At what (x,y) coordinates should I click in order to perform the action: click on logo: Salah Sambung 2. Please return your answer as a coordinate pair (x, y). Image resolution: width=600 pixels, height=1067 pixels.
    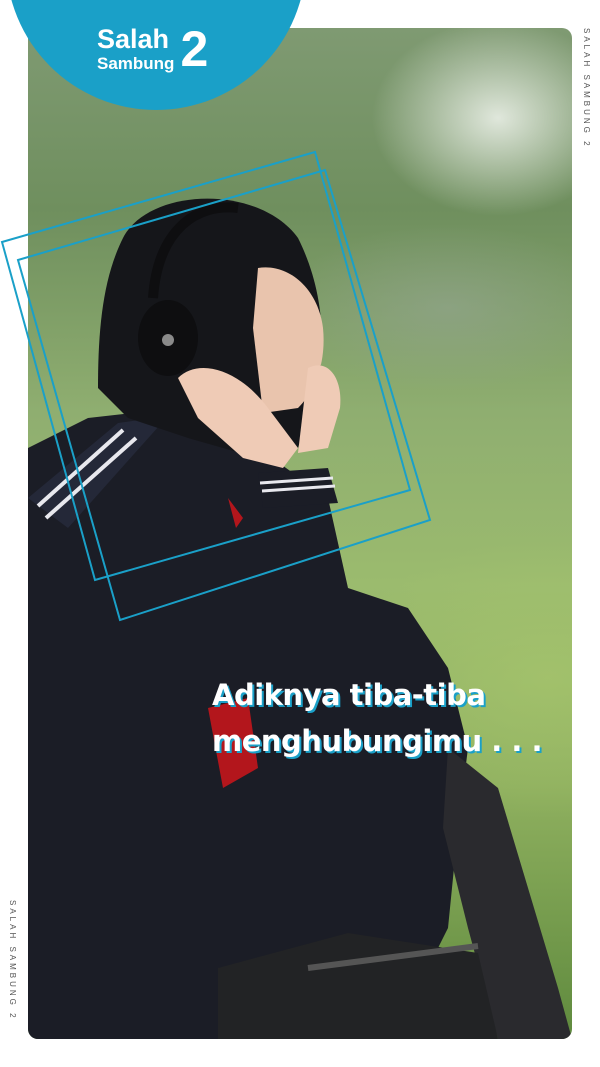
    Looking at the image, I should click on (152, 49).